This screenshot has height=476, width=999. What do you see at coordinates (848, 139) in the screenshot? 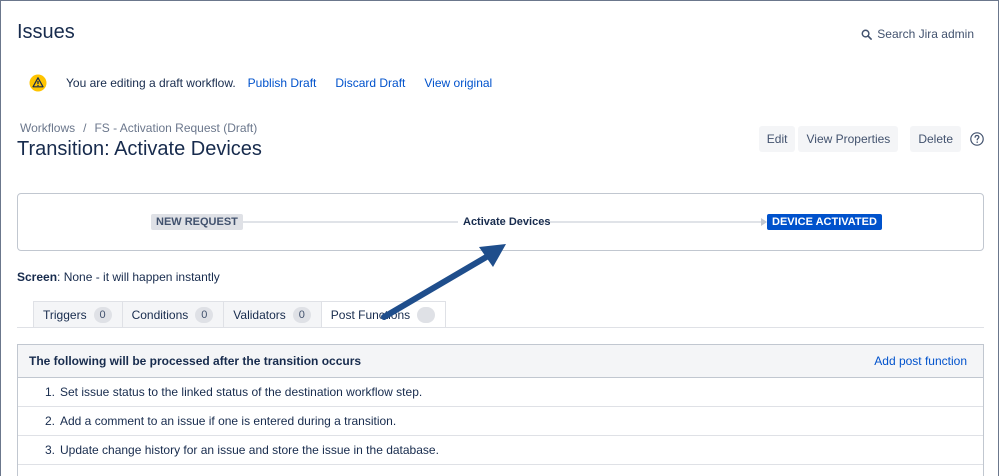
I see `view-properties-button: View Properties` at bounding box center [848, 139].